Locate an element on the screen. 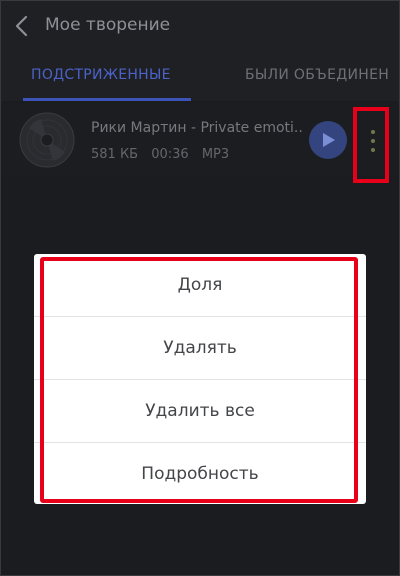  active-tab-indicator is located at coordinates (107, 99).